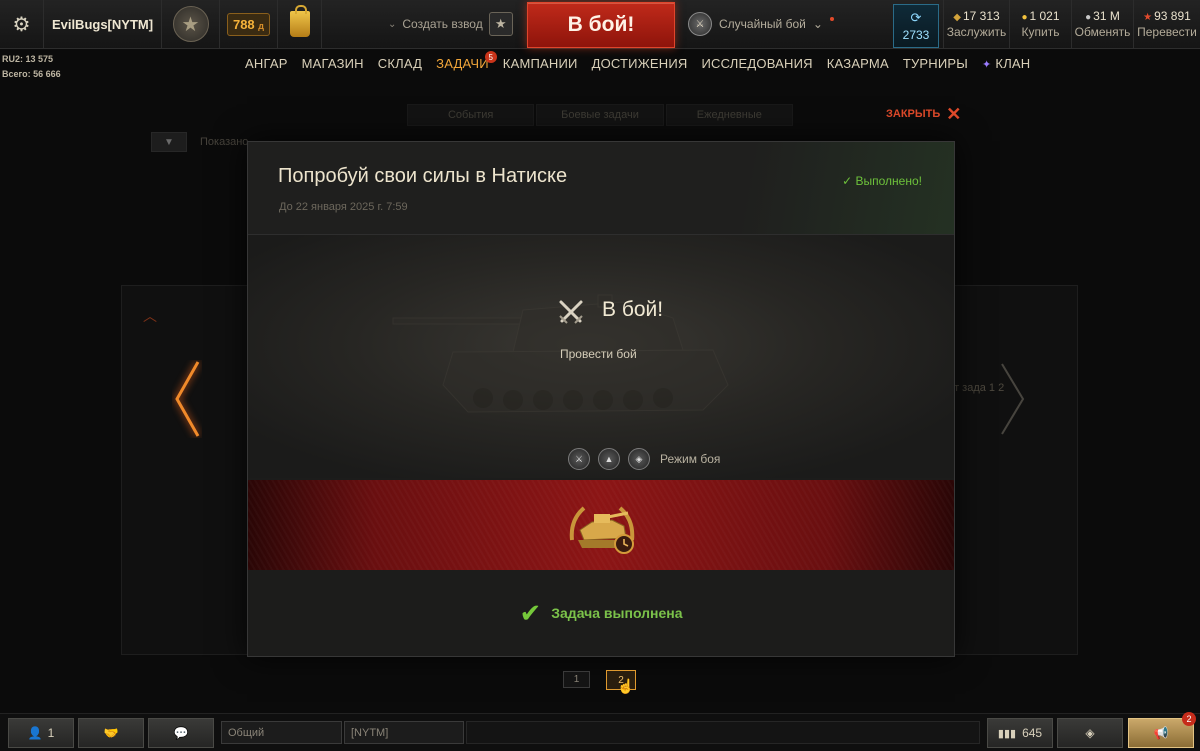 The image size is (1200, 751). Describe the element at coordinates (31, 74) in the screenshot. I see `total-online-line: Всего: 56 666` at that location.